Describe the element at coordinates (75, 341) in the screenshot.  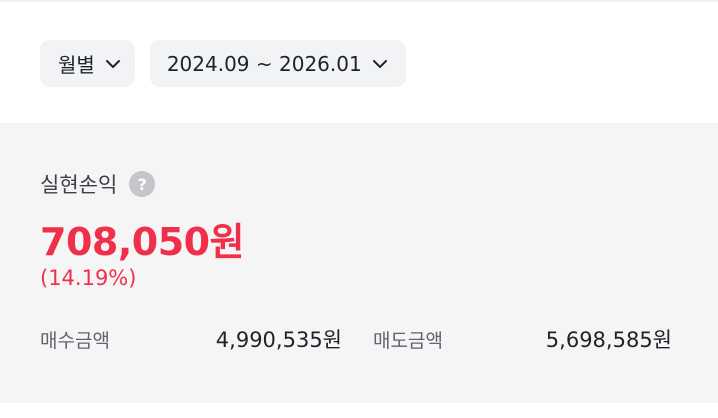
I see `buy-amount-label: 매수금액` at that location.